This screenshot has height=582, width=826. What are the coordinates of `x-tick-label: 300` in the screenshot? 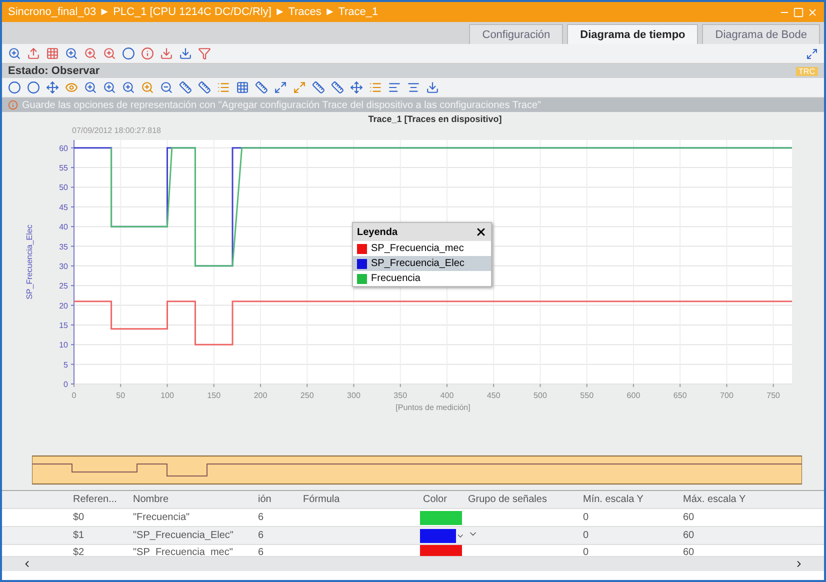 It's located at (354, 395).